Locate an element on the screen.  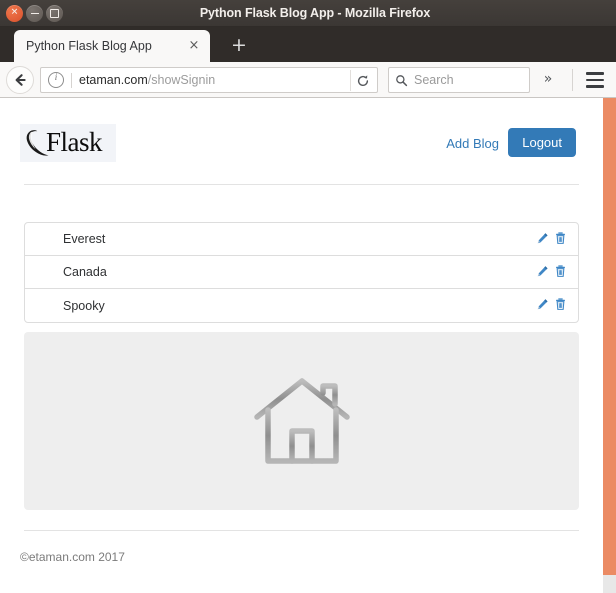
blog-list-item: Spooky is located at coordinates (301, 305).